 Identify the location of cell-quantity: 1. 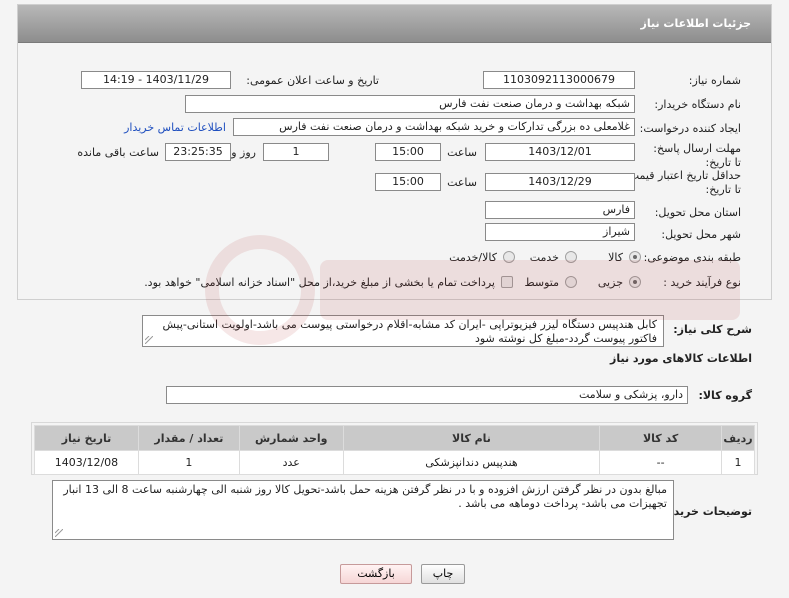
(188, 462).